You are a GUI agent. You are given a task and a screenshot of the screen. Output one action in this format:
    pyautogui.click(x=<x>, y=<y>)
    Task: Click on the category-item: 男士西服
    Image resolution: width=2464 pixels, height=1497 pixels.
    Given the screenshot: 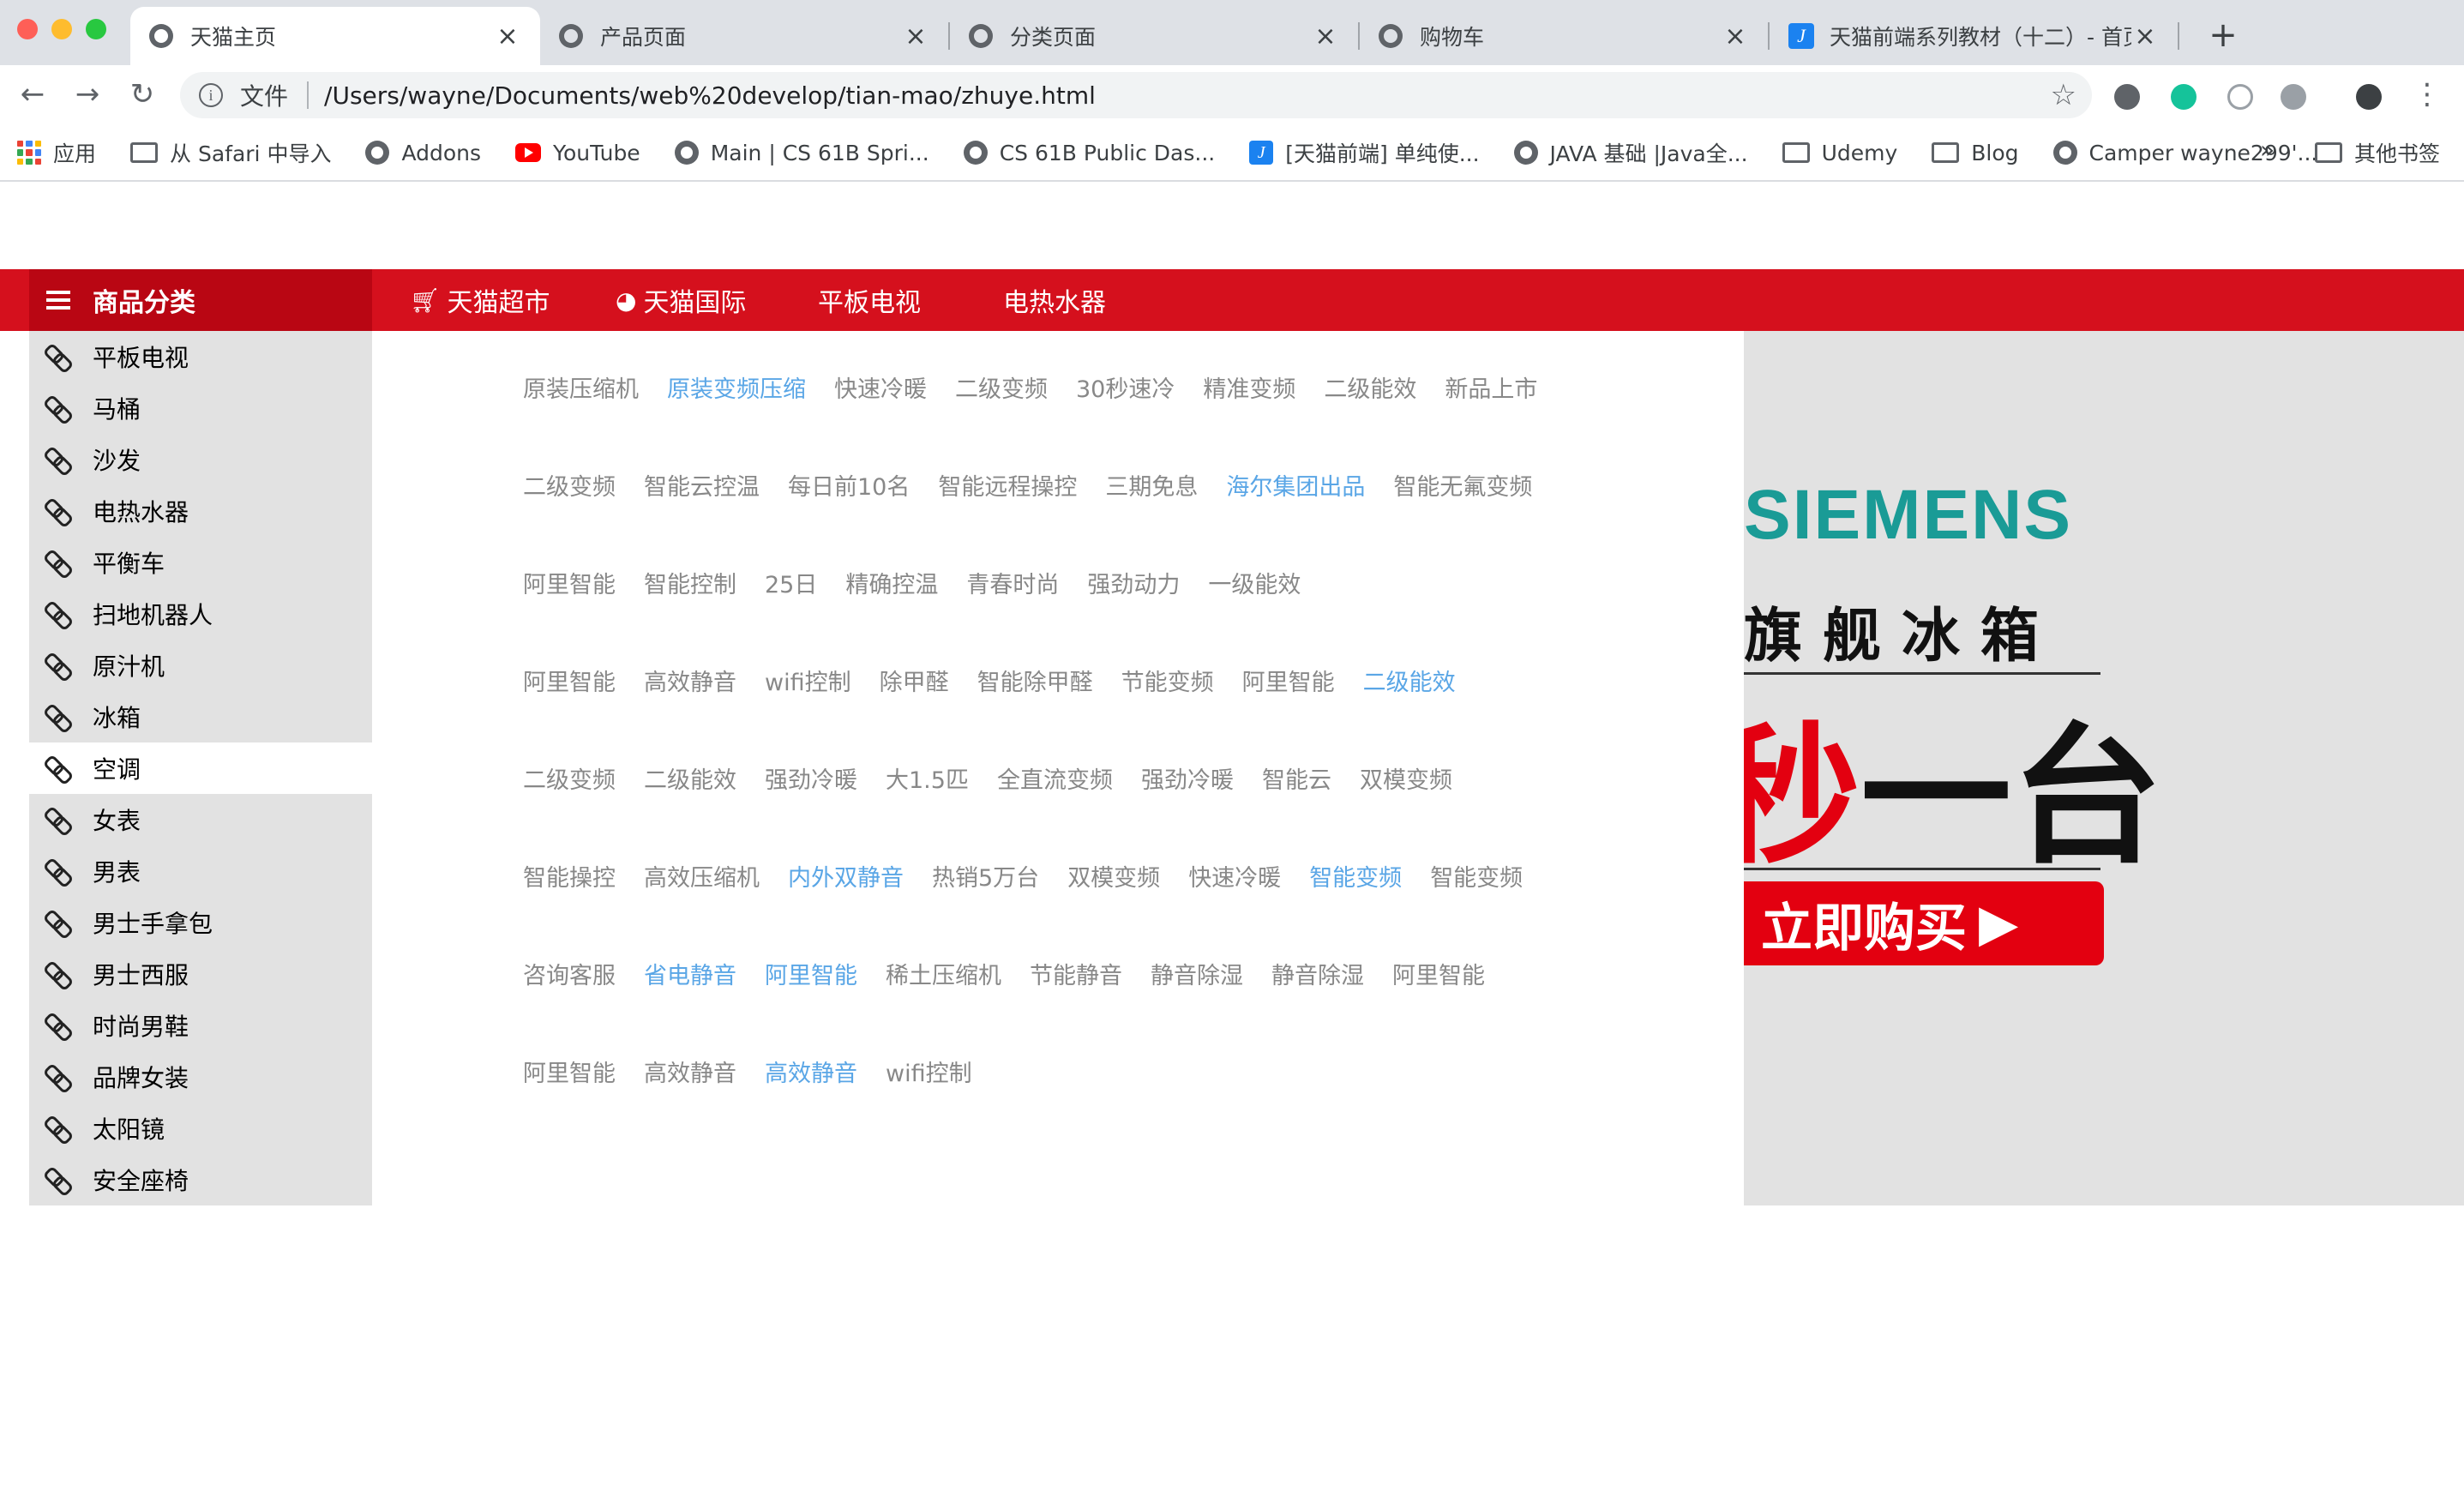 What is the action you would take?
    pyautogui.click(x=200, y=974)
    